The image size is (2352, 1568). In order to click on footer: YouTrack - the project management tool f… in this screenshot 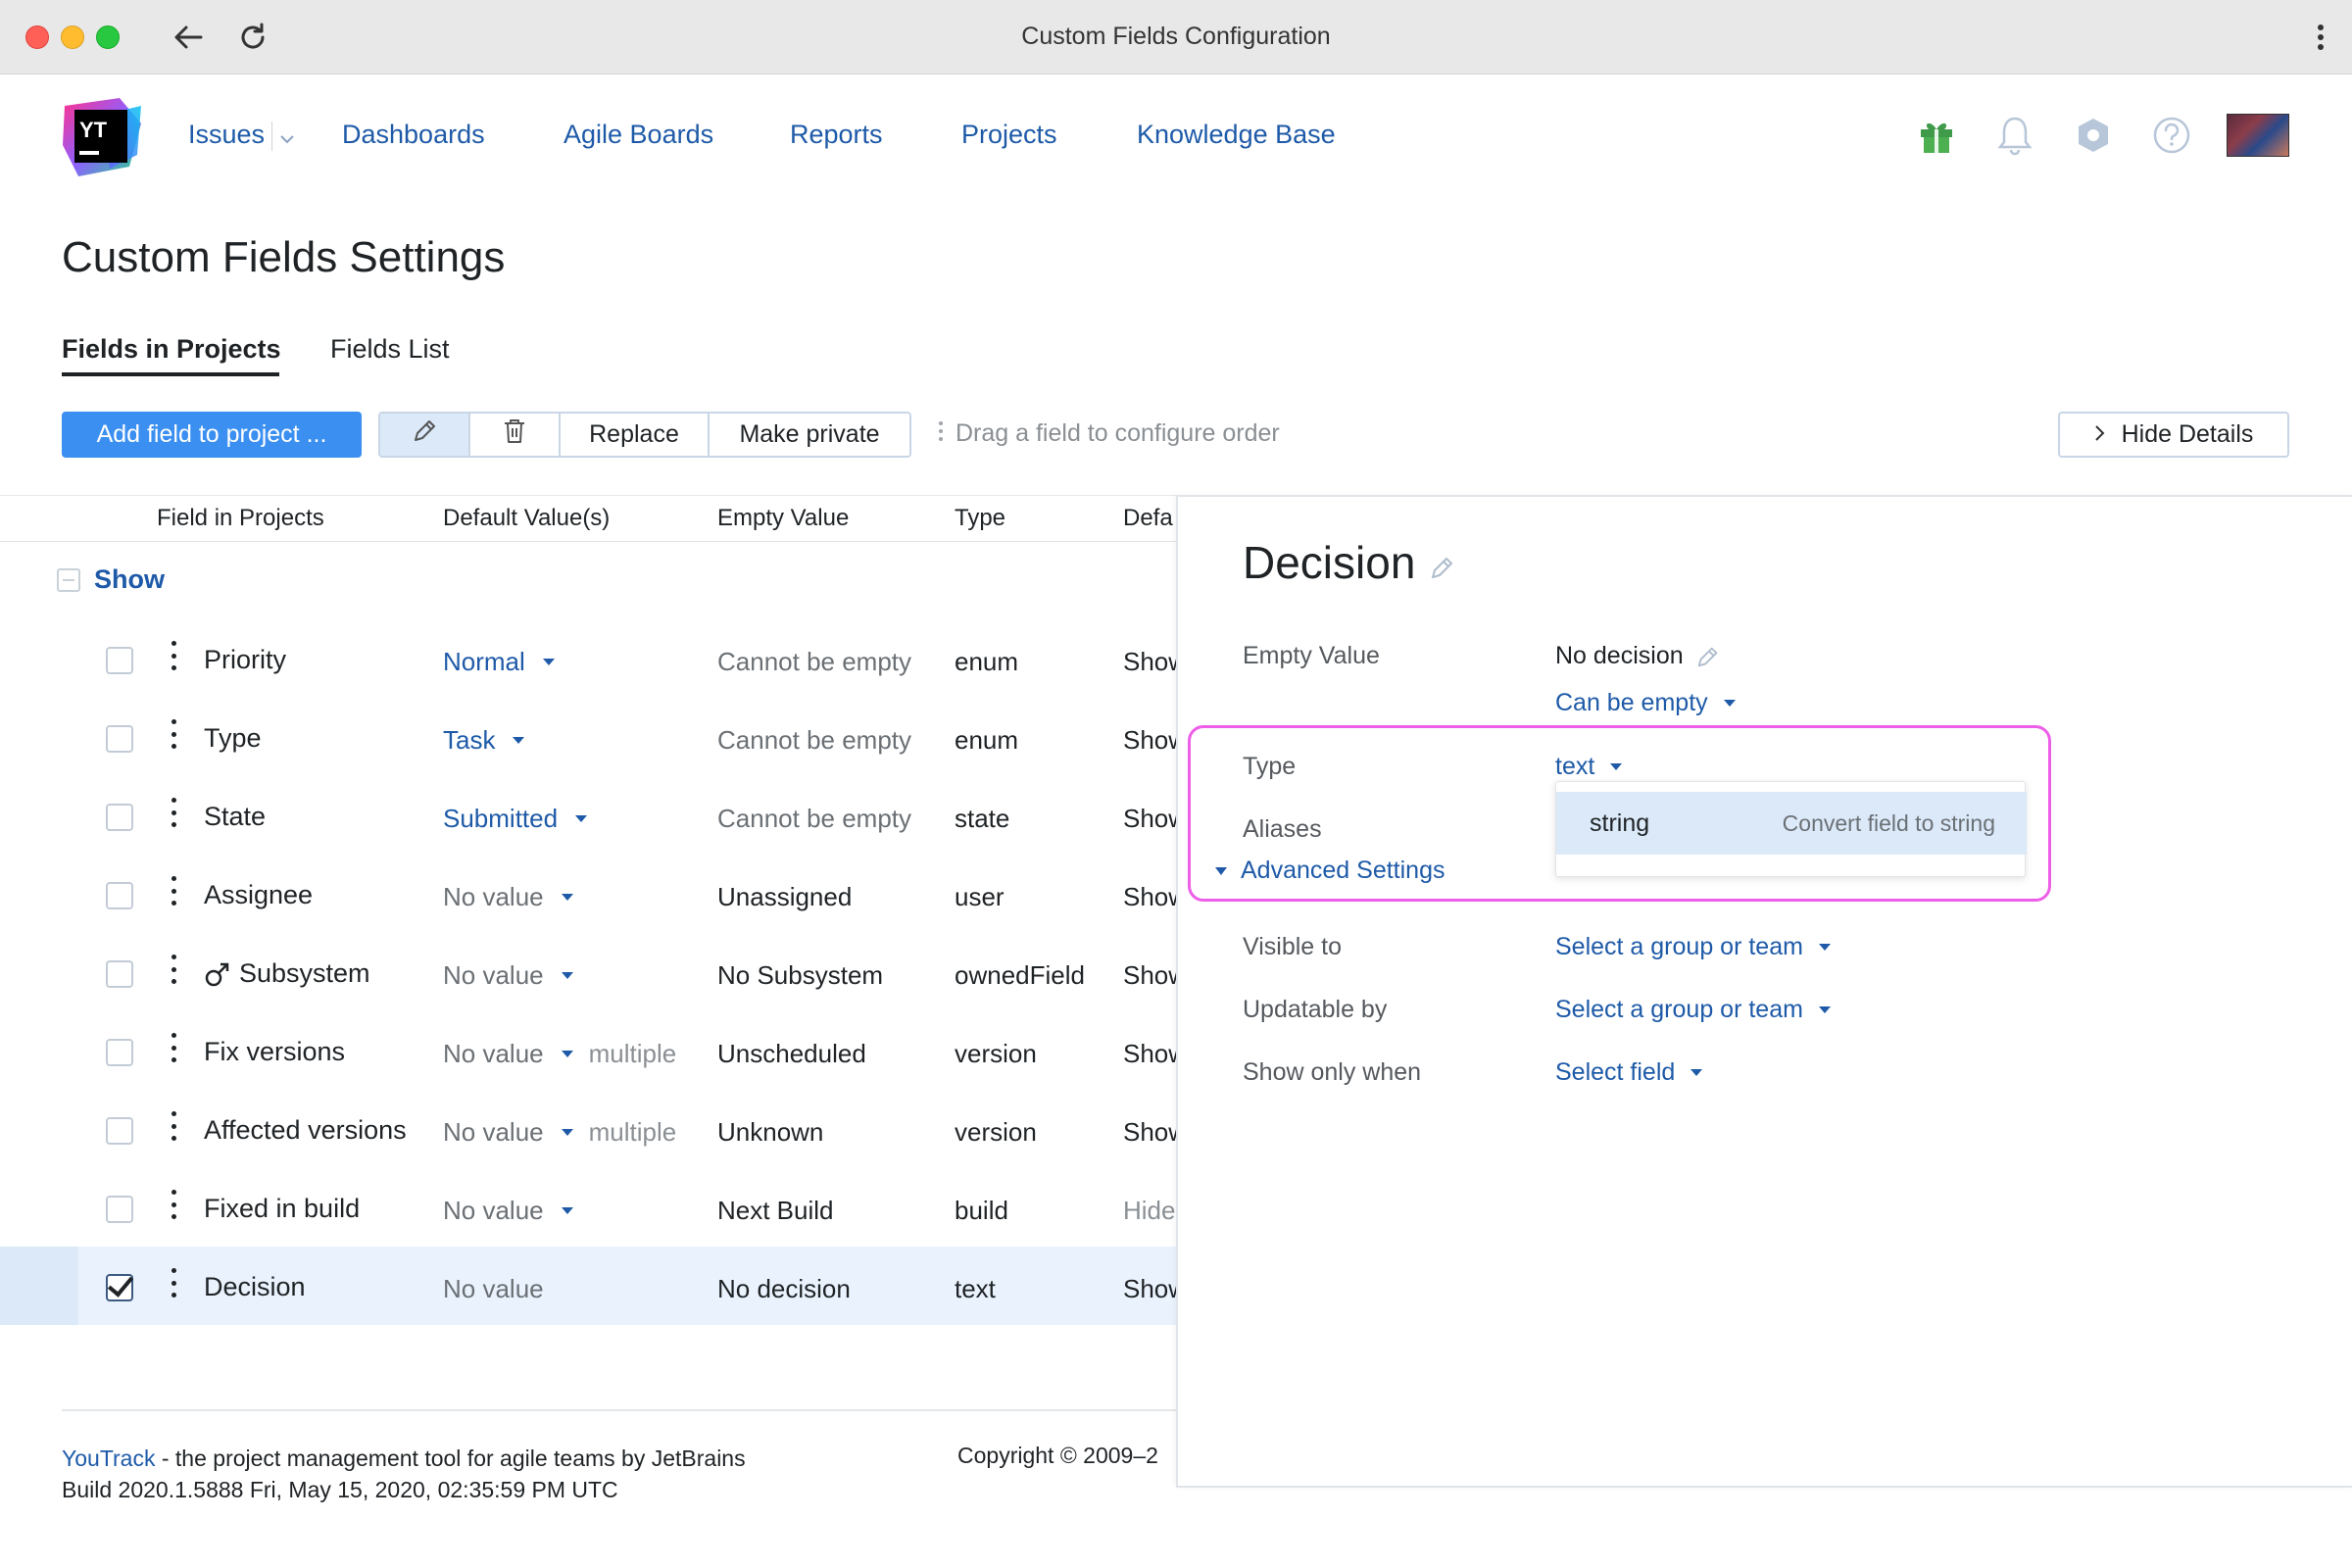, I will do `click(414, 1474)`.